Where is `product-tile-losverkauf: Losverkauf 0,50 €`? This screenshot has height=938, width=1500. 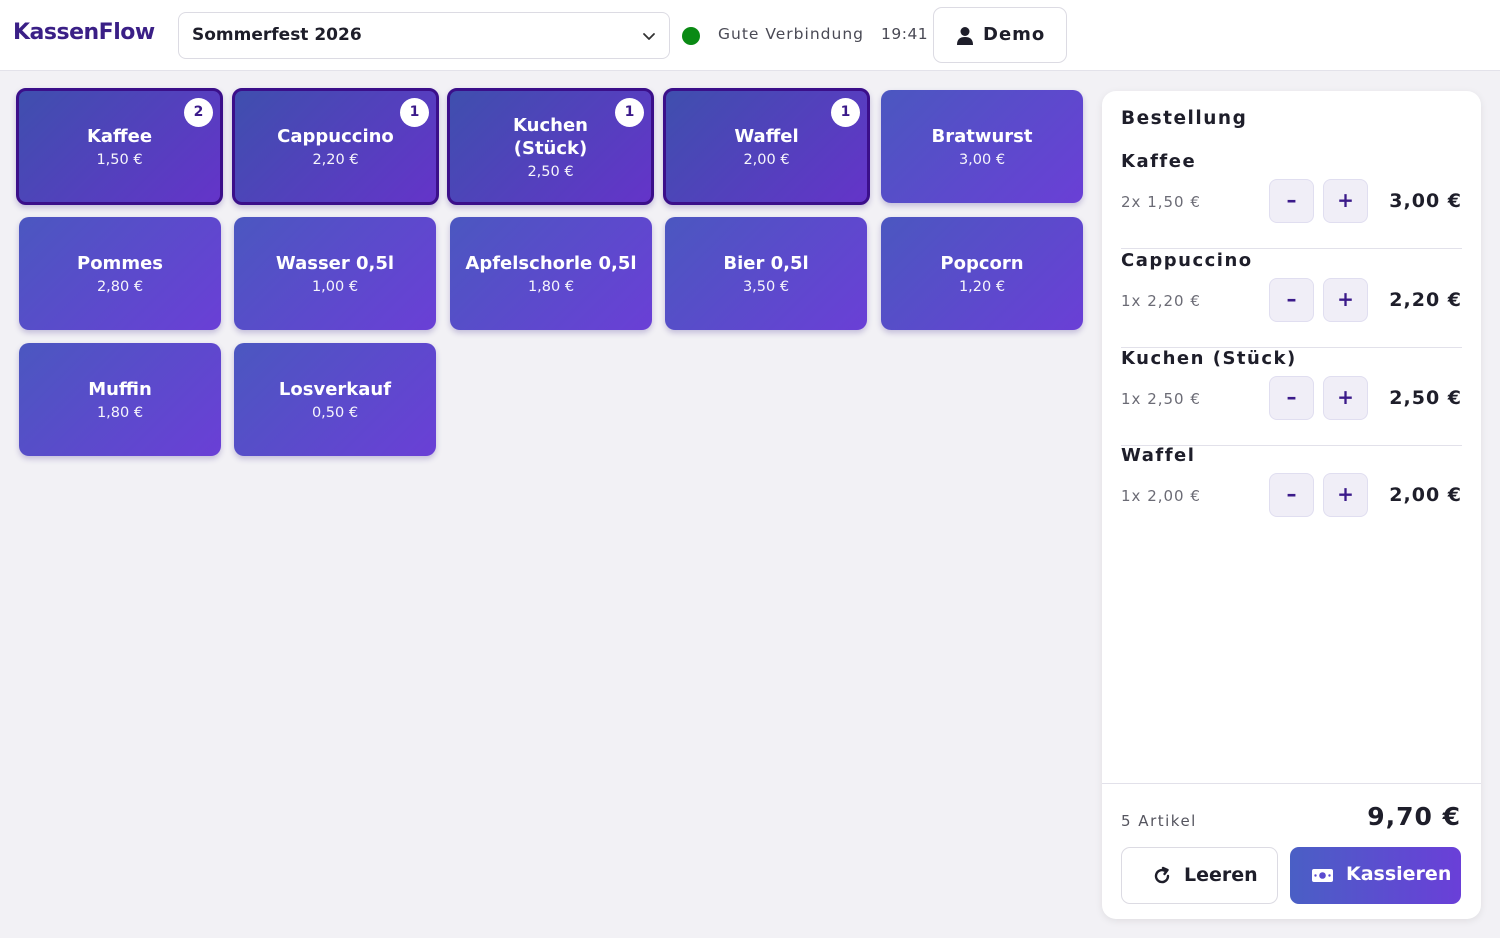
product-tile-losverkauf: Losverkauf 0,50 € is located at coordinates (335, 399).